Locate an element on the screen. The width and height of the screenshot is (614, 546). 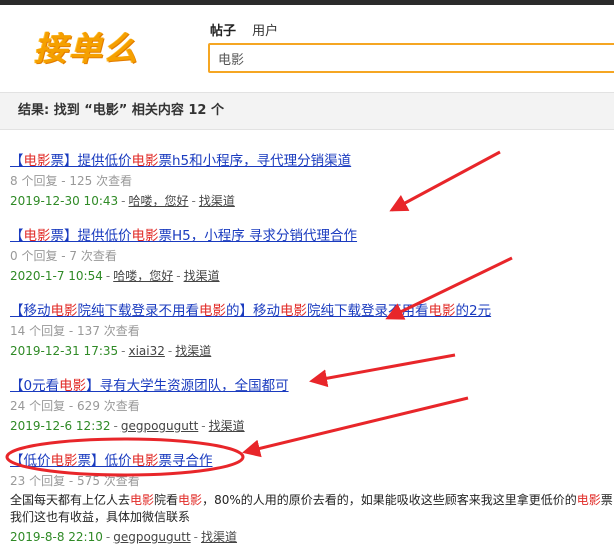
title-text: 】寻有大学生资源团队，全国都可 is located at coordinates (187, 386).